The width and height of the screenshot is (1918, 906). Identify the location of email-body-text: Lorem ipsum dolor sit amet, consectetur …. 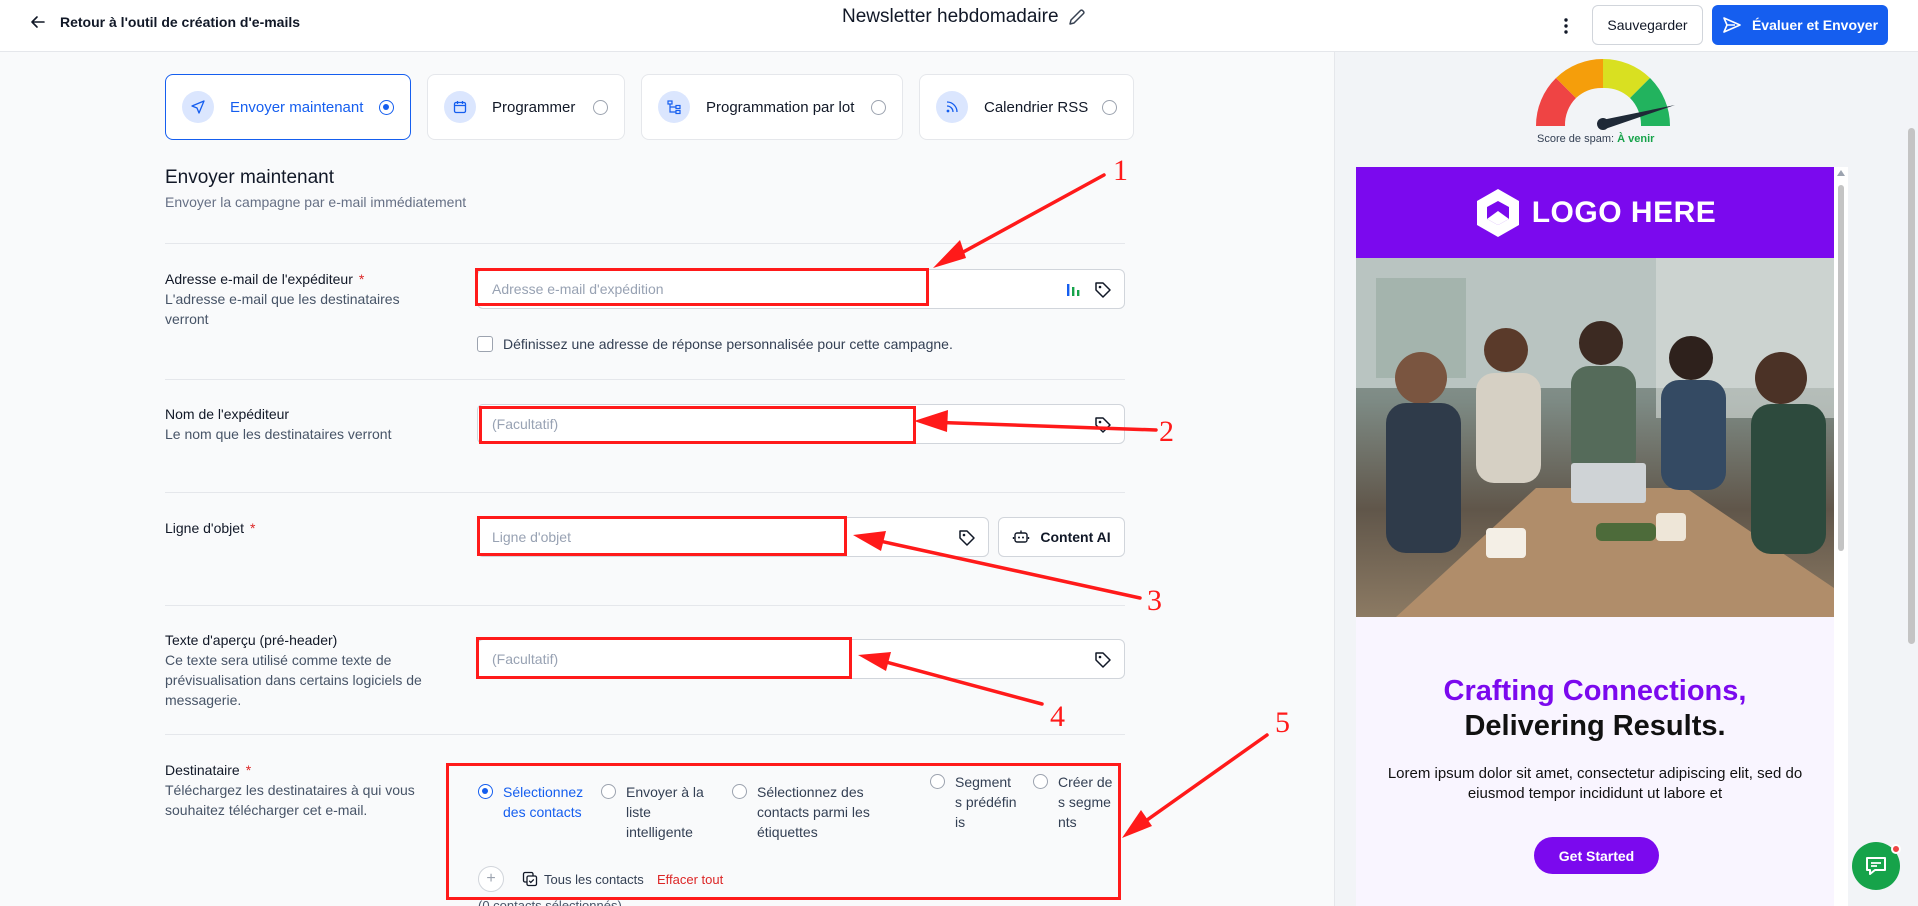
(1595, 783).